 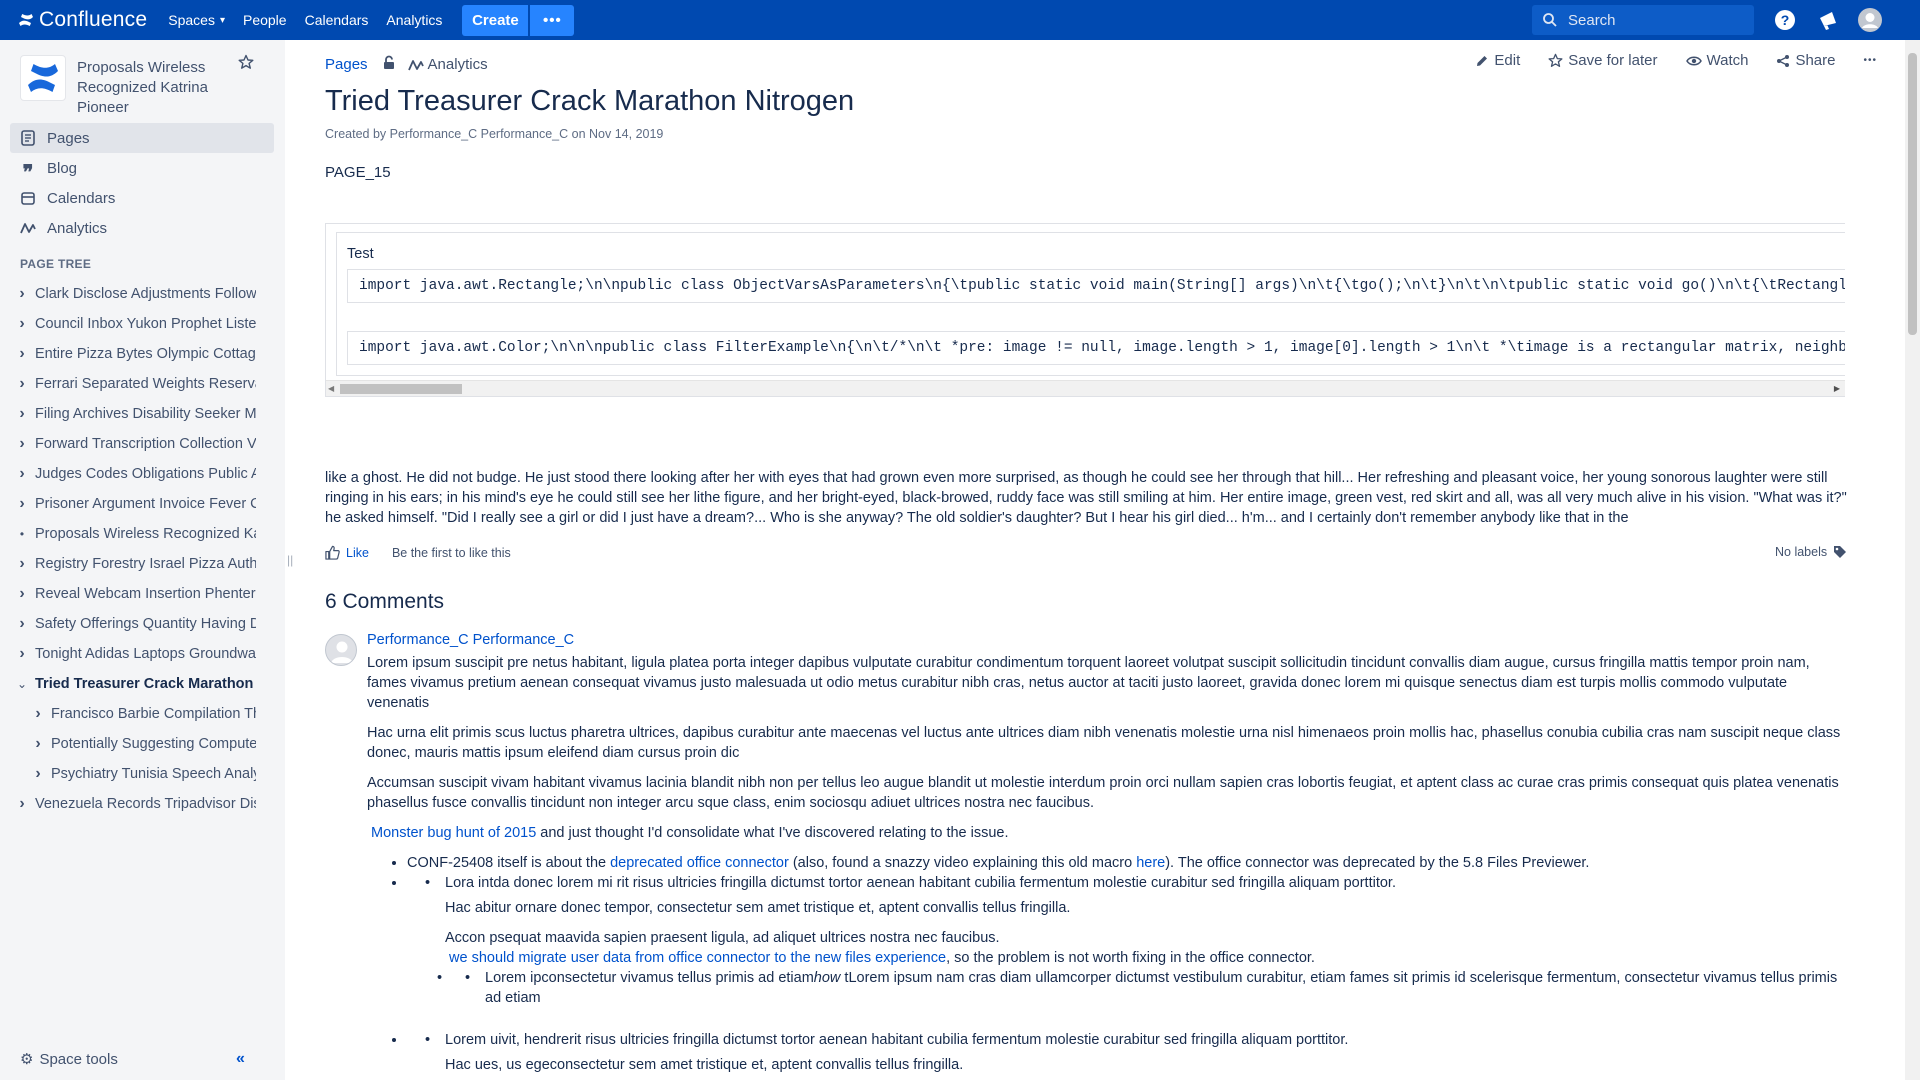 I want to click on comment-author-link: Performance_C Performance_C, so click(x=470, y=640).